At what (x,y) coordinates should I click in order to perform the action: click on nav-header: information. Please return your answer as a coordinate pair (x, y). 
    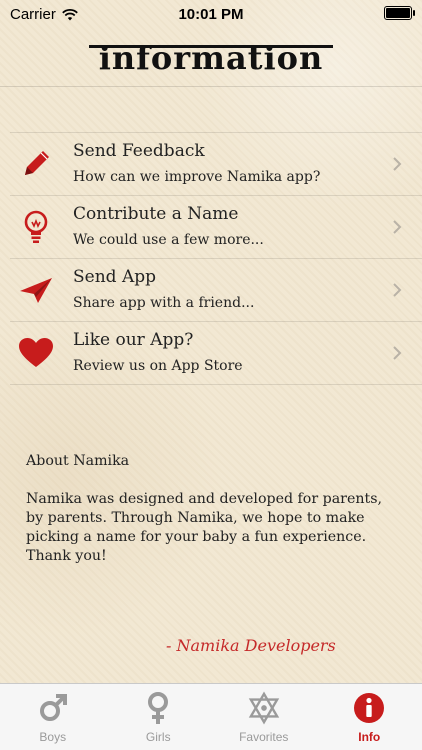
    Looking at the image, I should click on (211, 58).